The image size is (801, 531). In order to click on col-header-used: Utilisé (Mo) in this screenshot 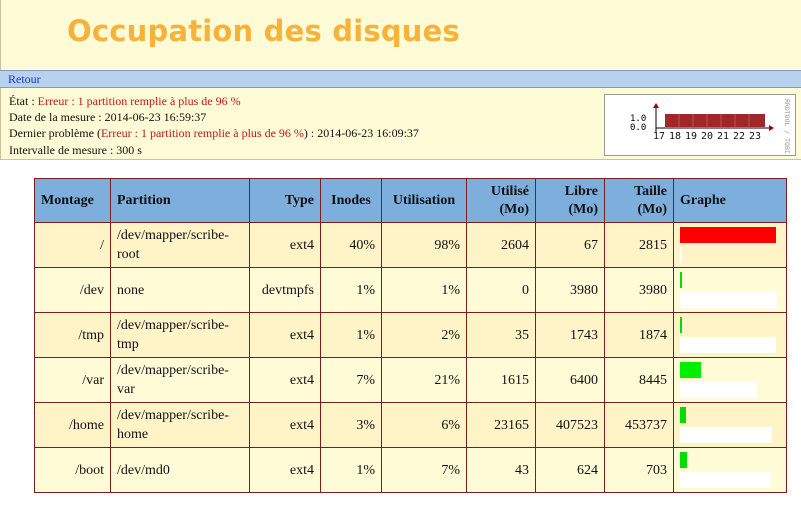, I will do `click(501, 200)`.